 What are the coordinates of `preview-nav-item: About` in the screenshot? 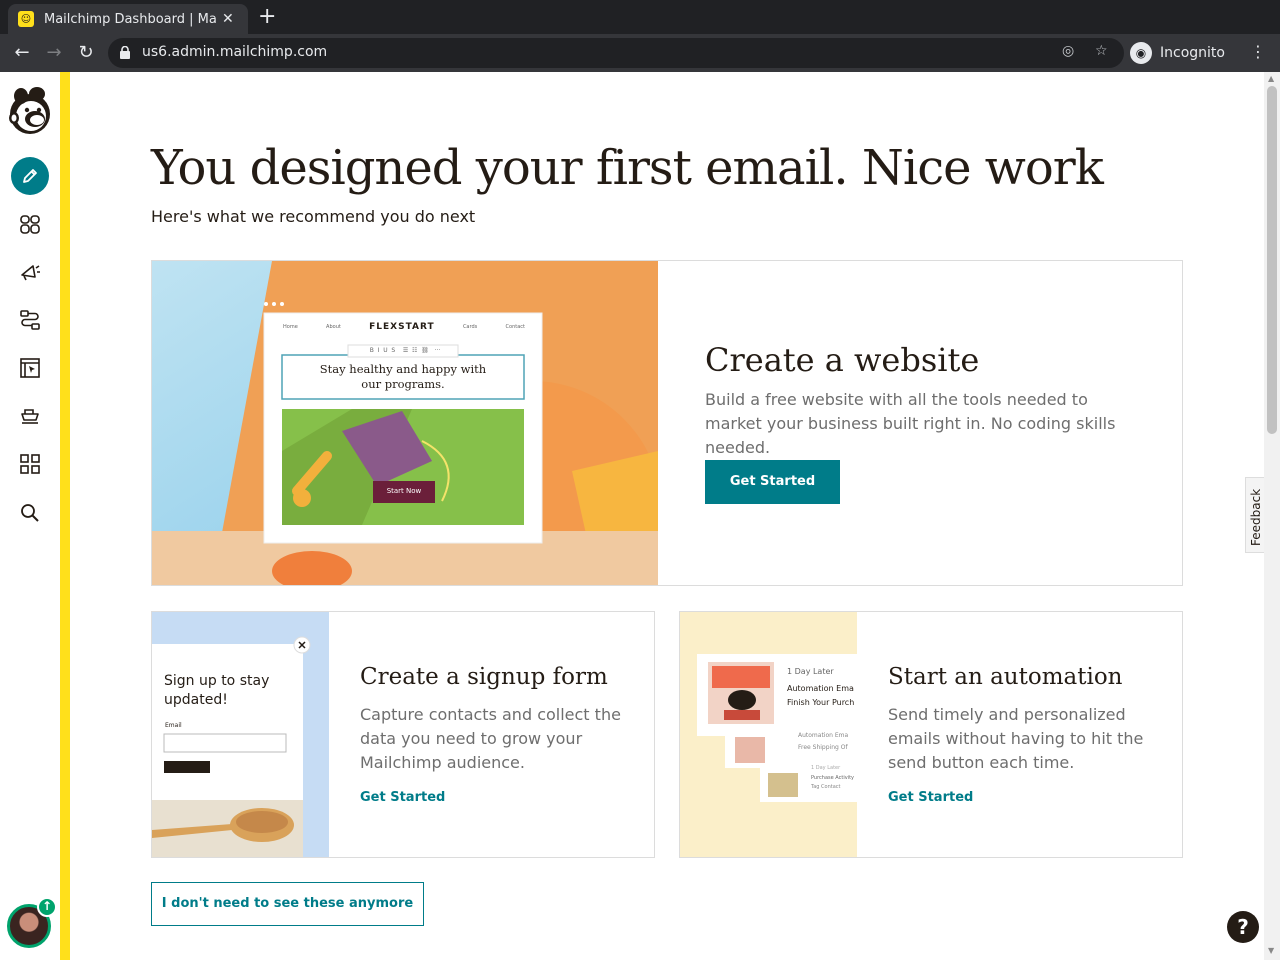 It's located at (333, 327).